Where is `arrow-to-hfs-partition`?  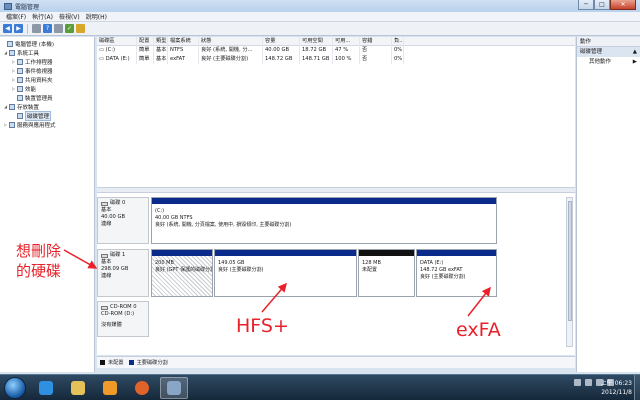 arrow-to-hfs-partition is located at coordinates (274, 297).